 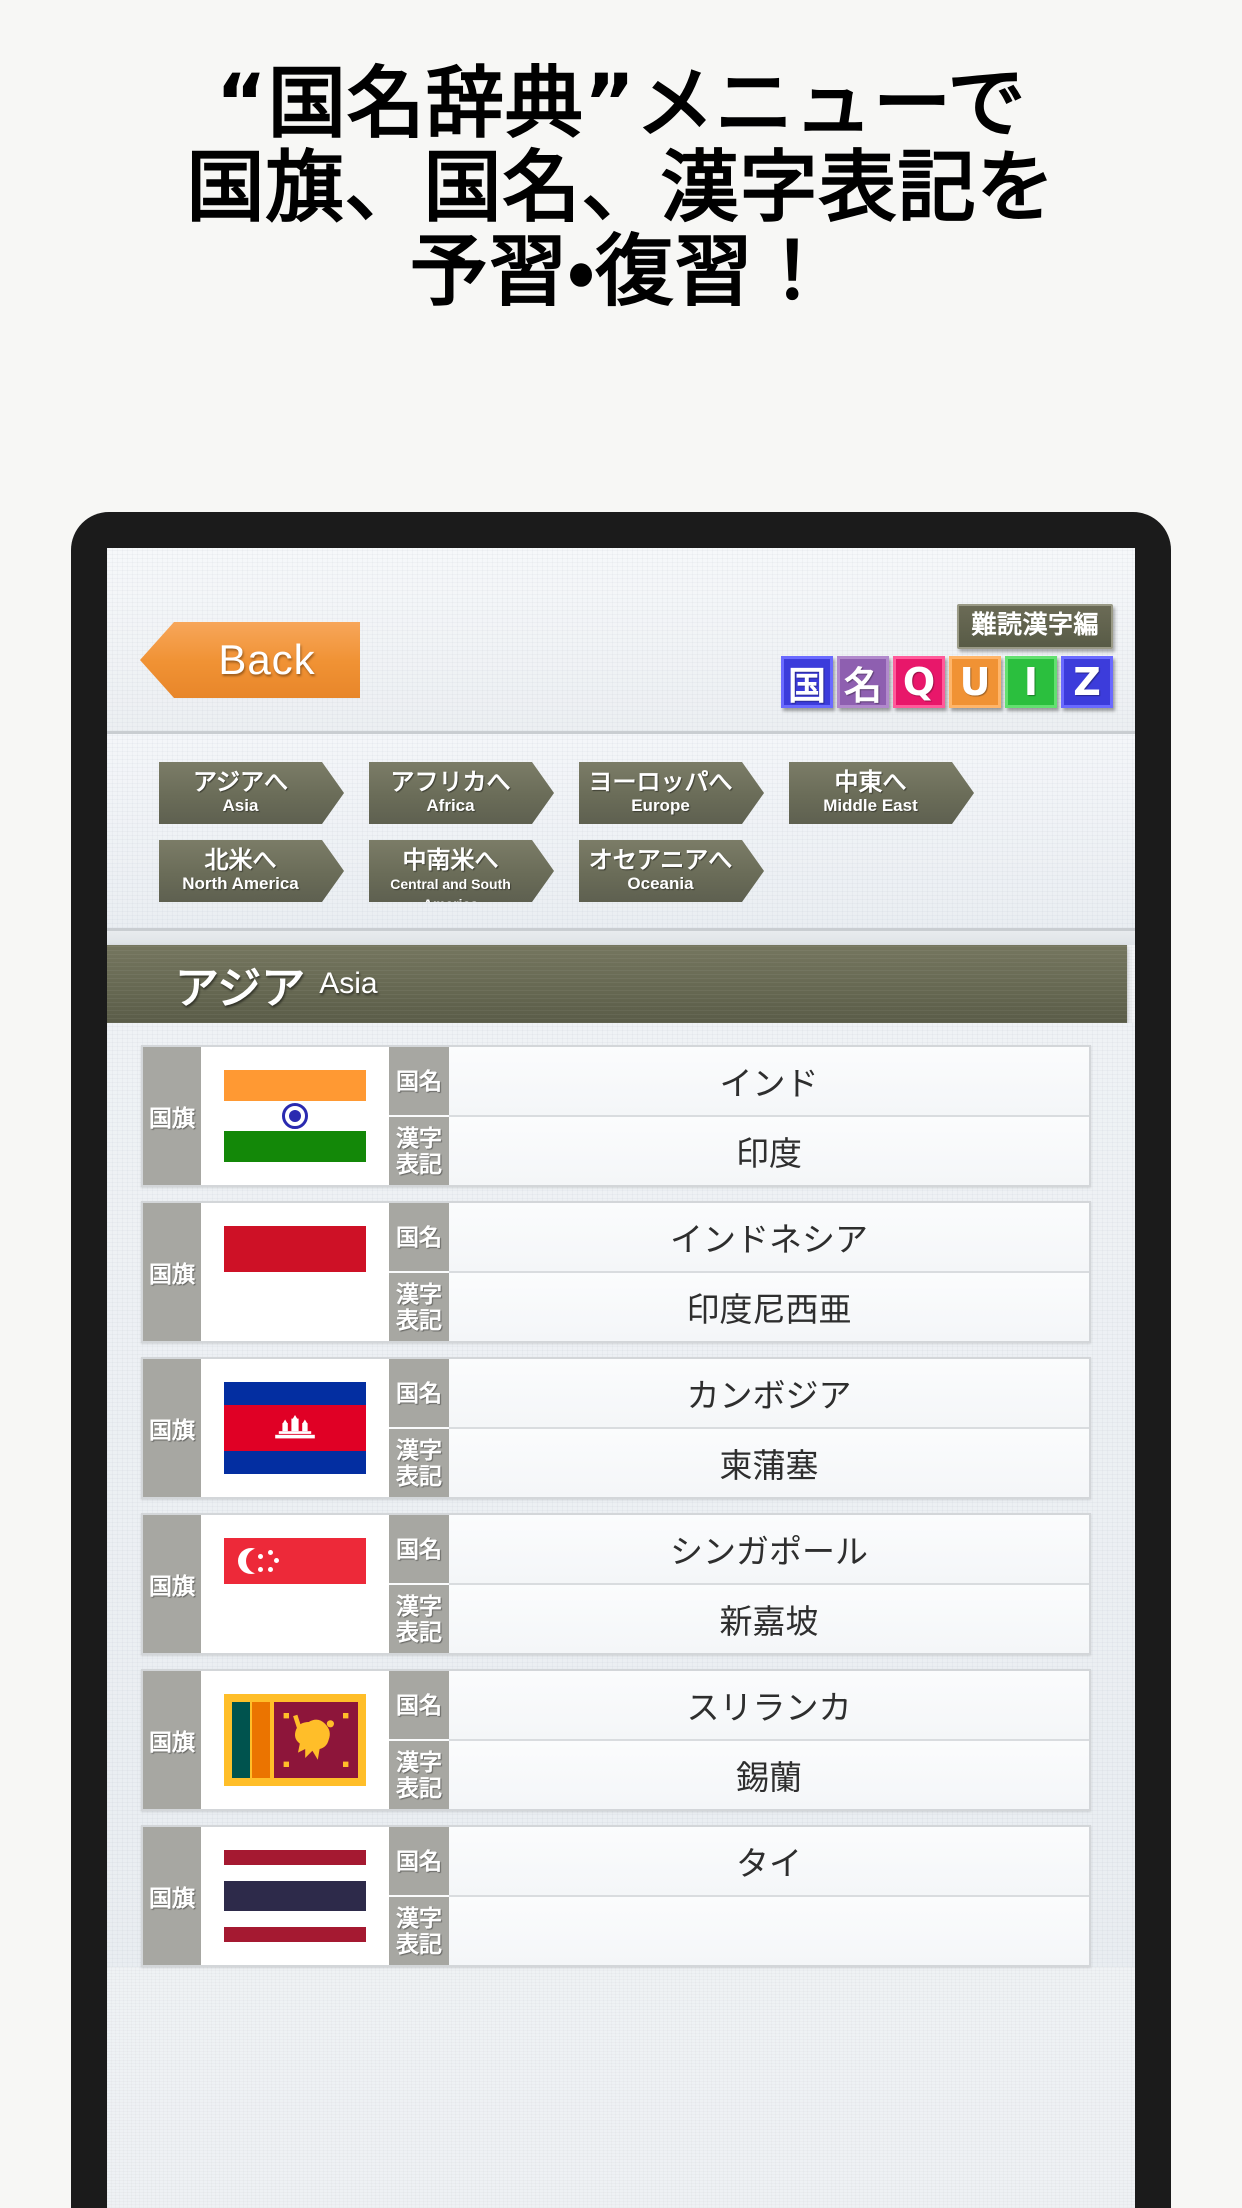 I want to click on thailand-flag-icon, so click(x=295, y=1896).